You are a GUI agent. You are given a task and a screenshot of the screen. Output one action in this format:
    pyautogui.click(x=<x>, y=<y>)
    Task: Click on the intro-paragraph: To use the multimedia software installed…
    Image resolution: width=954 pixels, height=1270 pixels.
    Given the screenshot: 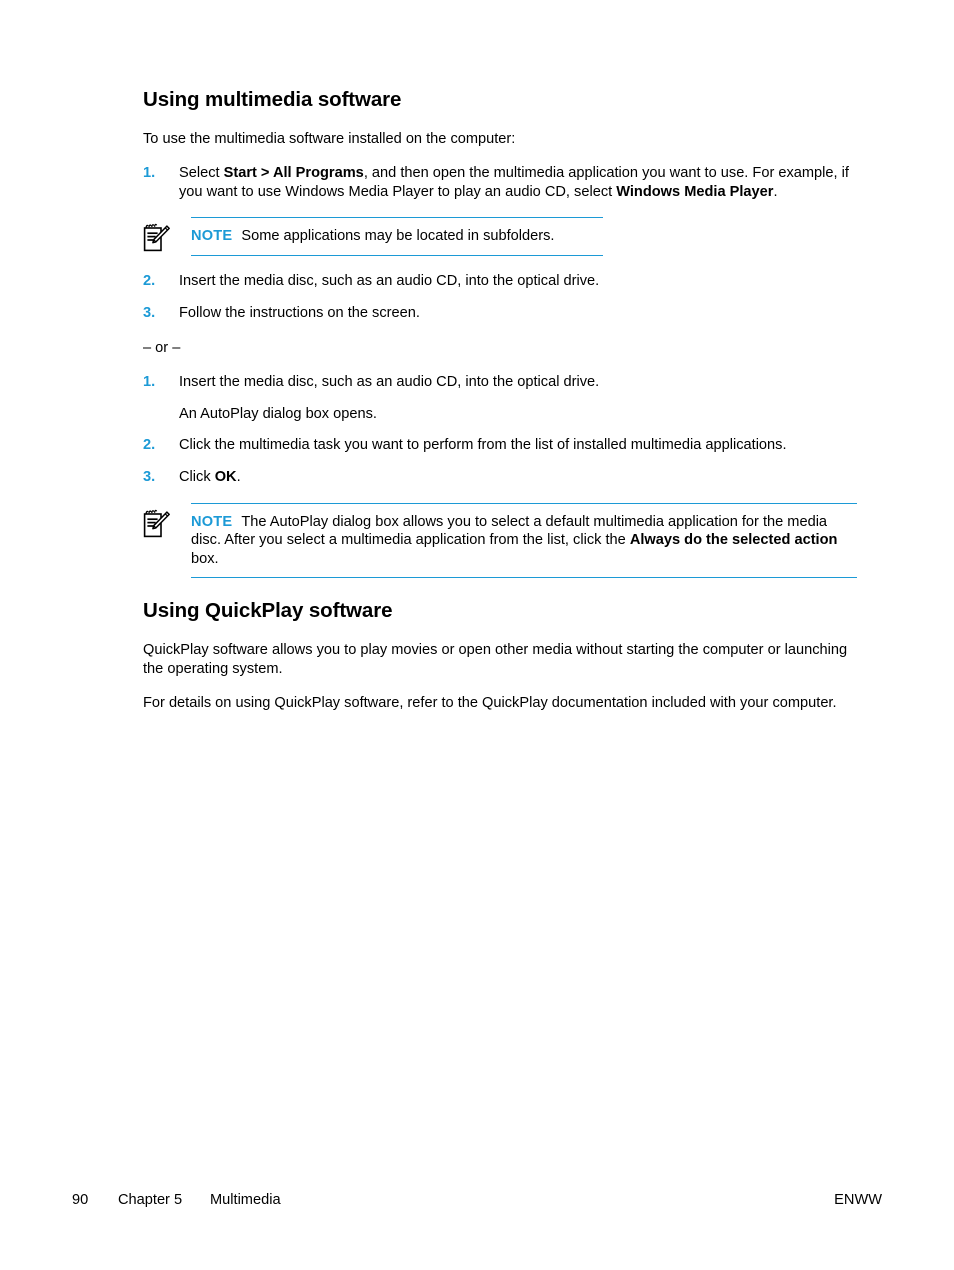 What is the action you would take?
    pyautogui.click(x=329, y=138)
    